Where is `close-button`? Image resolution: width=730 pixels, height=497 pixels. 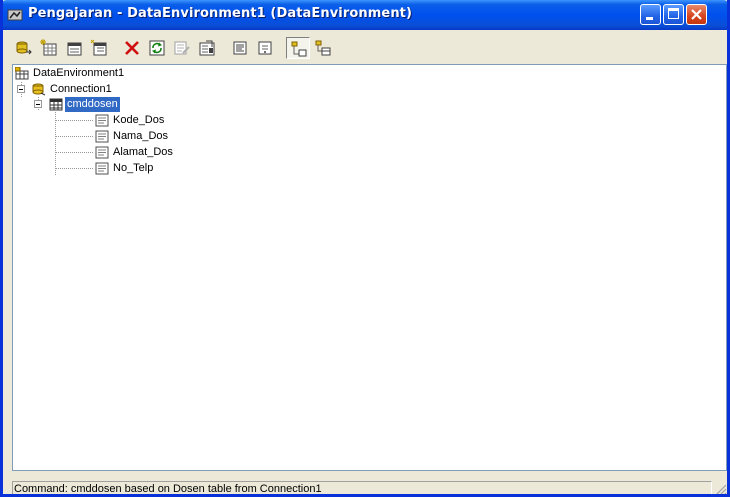
close-button is located at coordinates (696, 14).